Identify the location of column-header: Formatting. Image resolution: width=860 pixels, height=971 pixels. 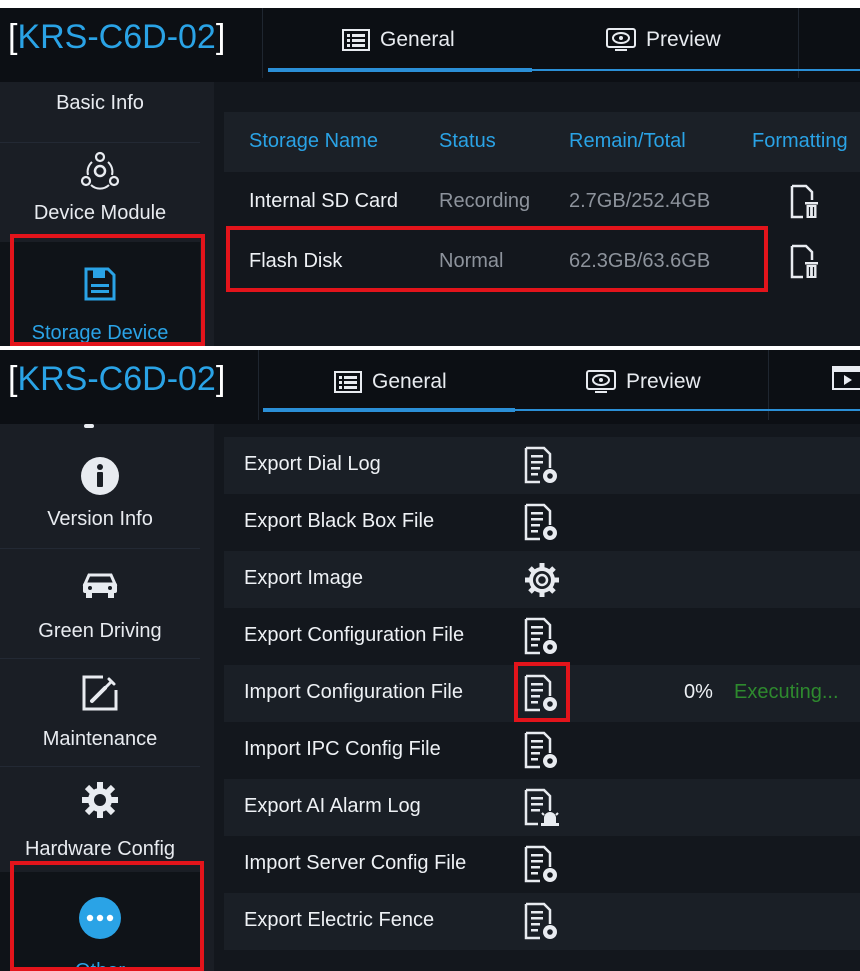
(800, 141).